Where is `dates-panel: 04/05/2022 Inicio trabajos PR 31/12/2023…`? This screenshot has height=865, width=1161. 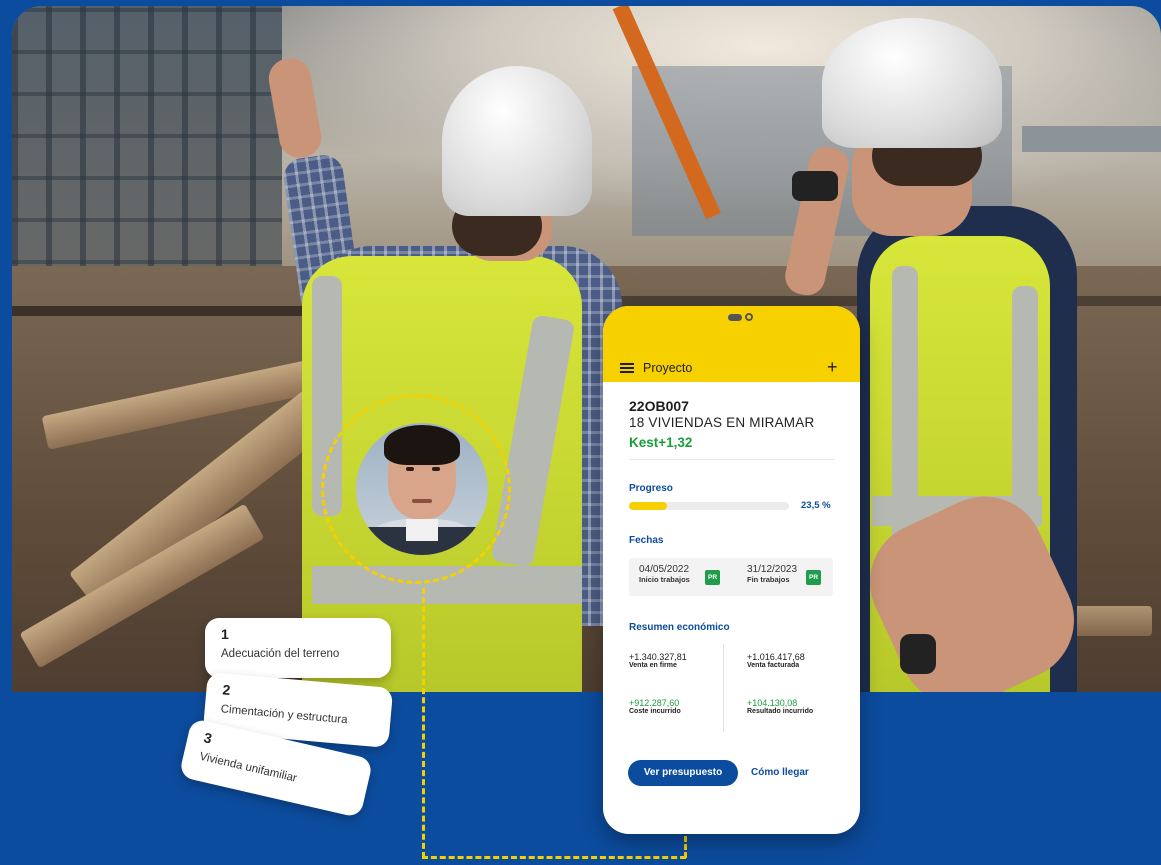 dates-panel: 04/05/2022 Inicio trabajos PR 31/12/2023… is located at coordinates (731, 577).